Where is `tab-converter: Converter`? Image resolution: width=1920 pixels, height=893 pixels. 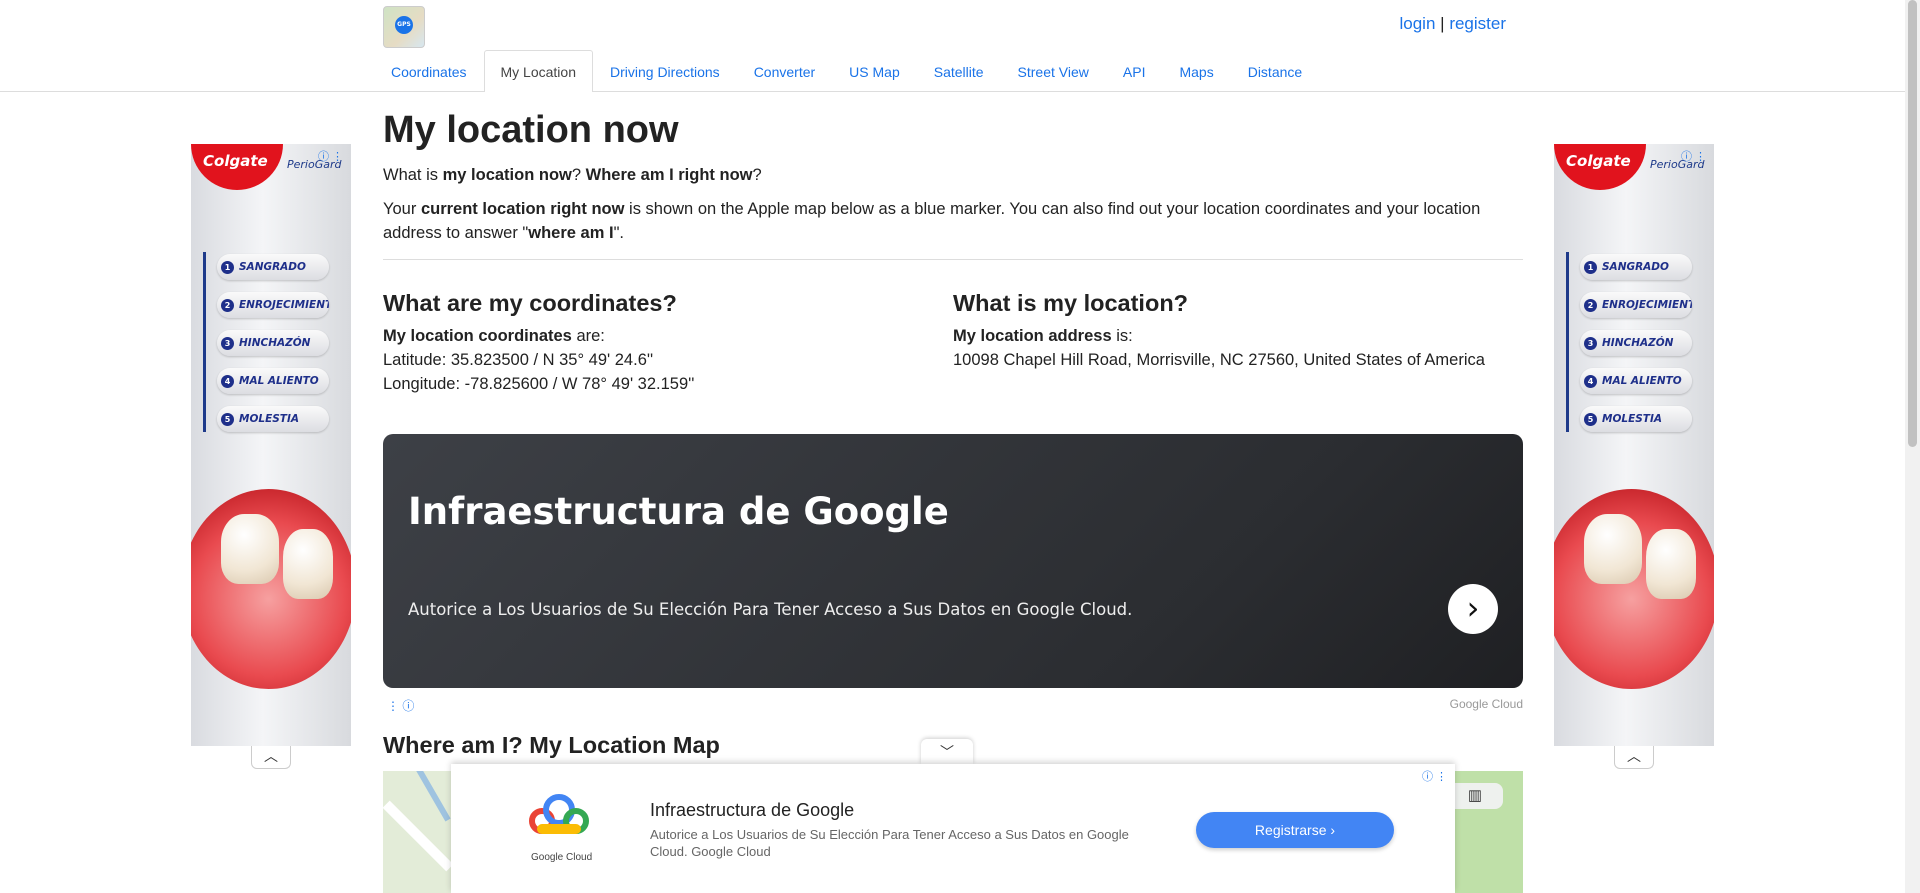 tab-converter: Converter is located at coordinates (784, 70).